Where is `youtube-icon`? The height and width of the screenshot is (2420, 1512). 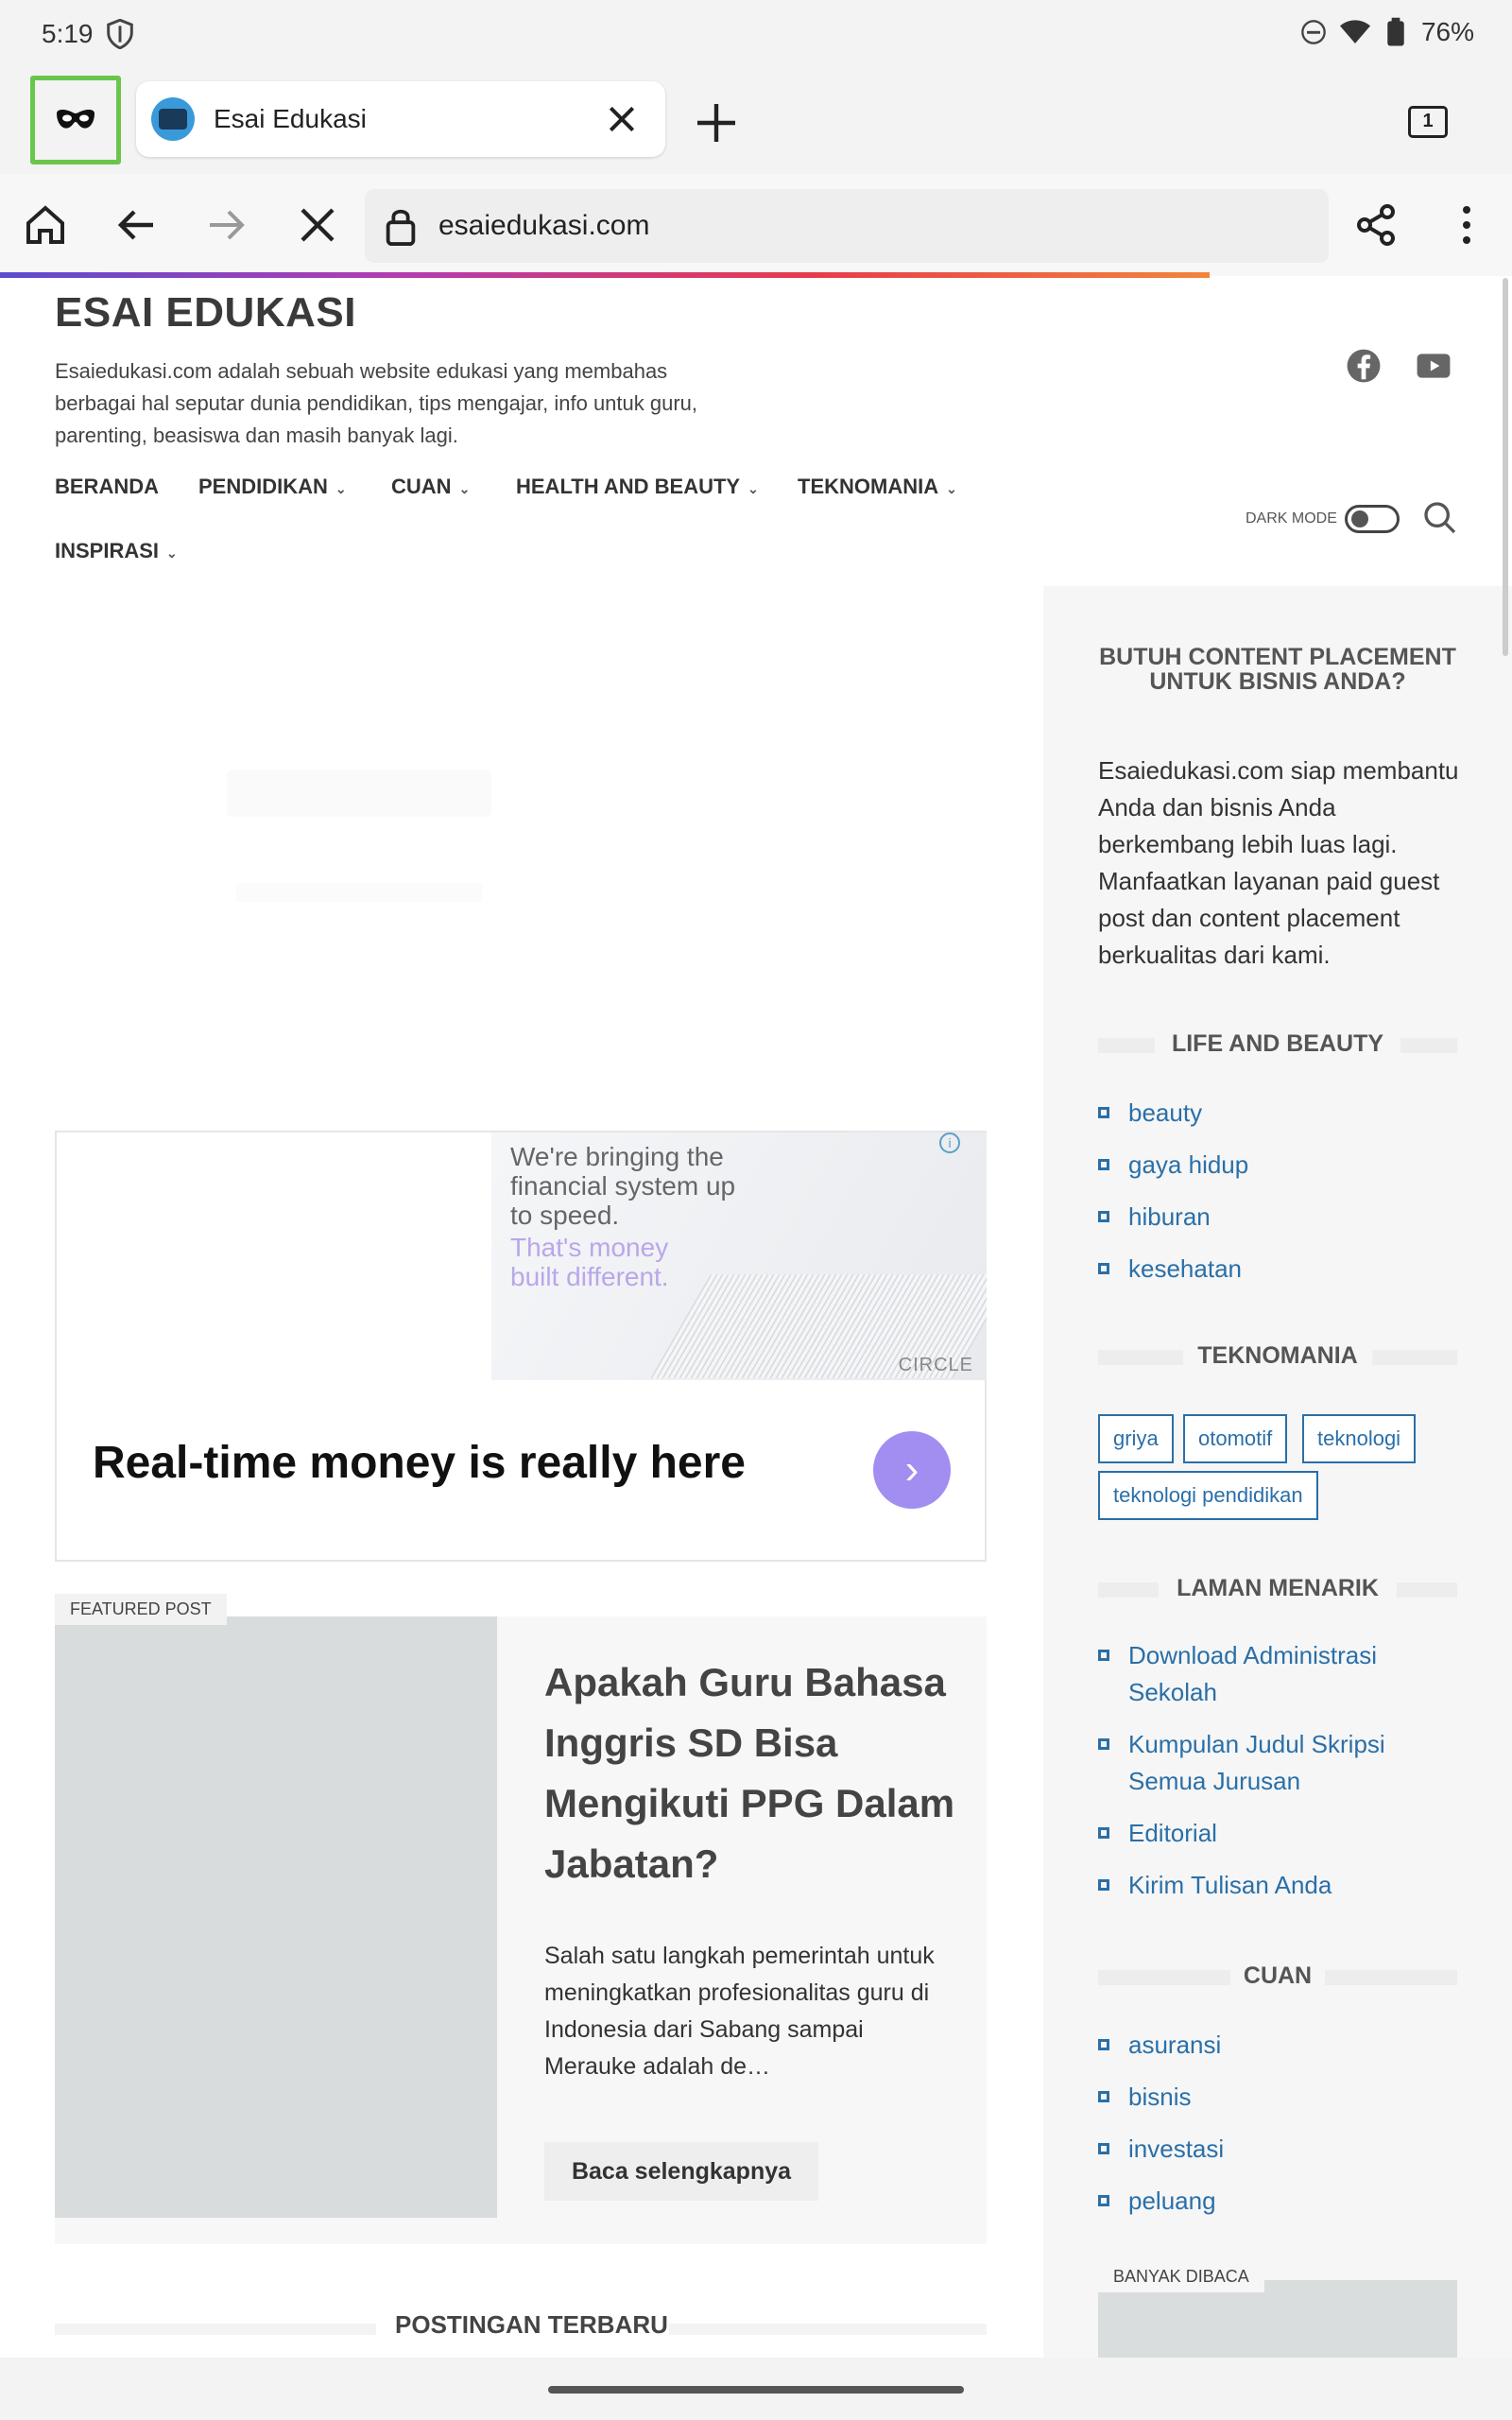 youtube-icon is located at coordinates (1434, 366).